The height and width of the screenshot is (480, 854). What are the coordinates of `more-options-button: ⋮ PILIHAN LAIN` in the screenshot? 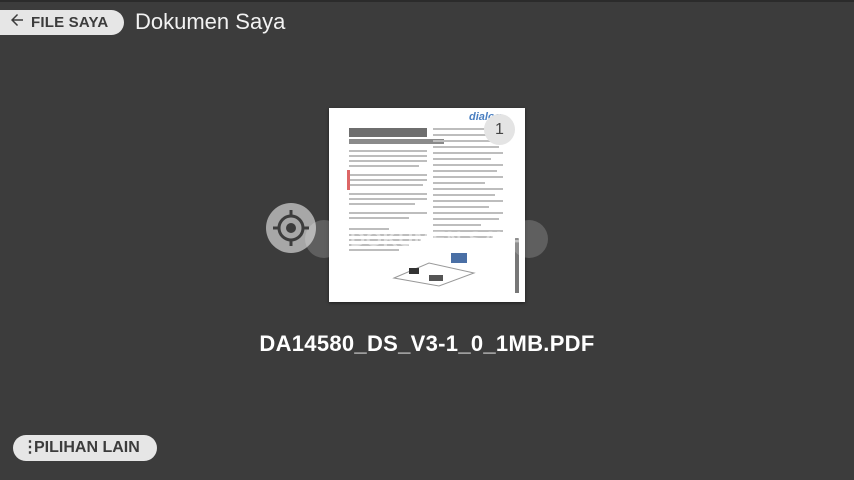 It's located at (85, 448).